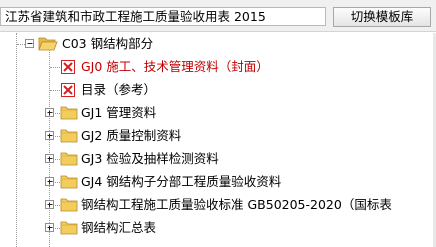  Describe the element at coordinates (119, 227) in the screenshot. I see `tree-node-label: 钢结构汇总表` at that location.